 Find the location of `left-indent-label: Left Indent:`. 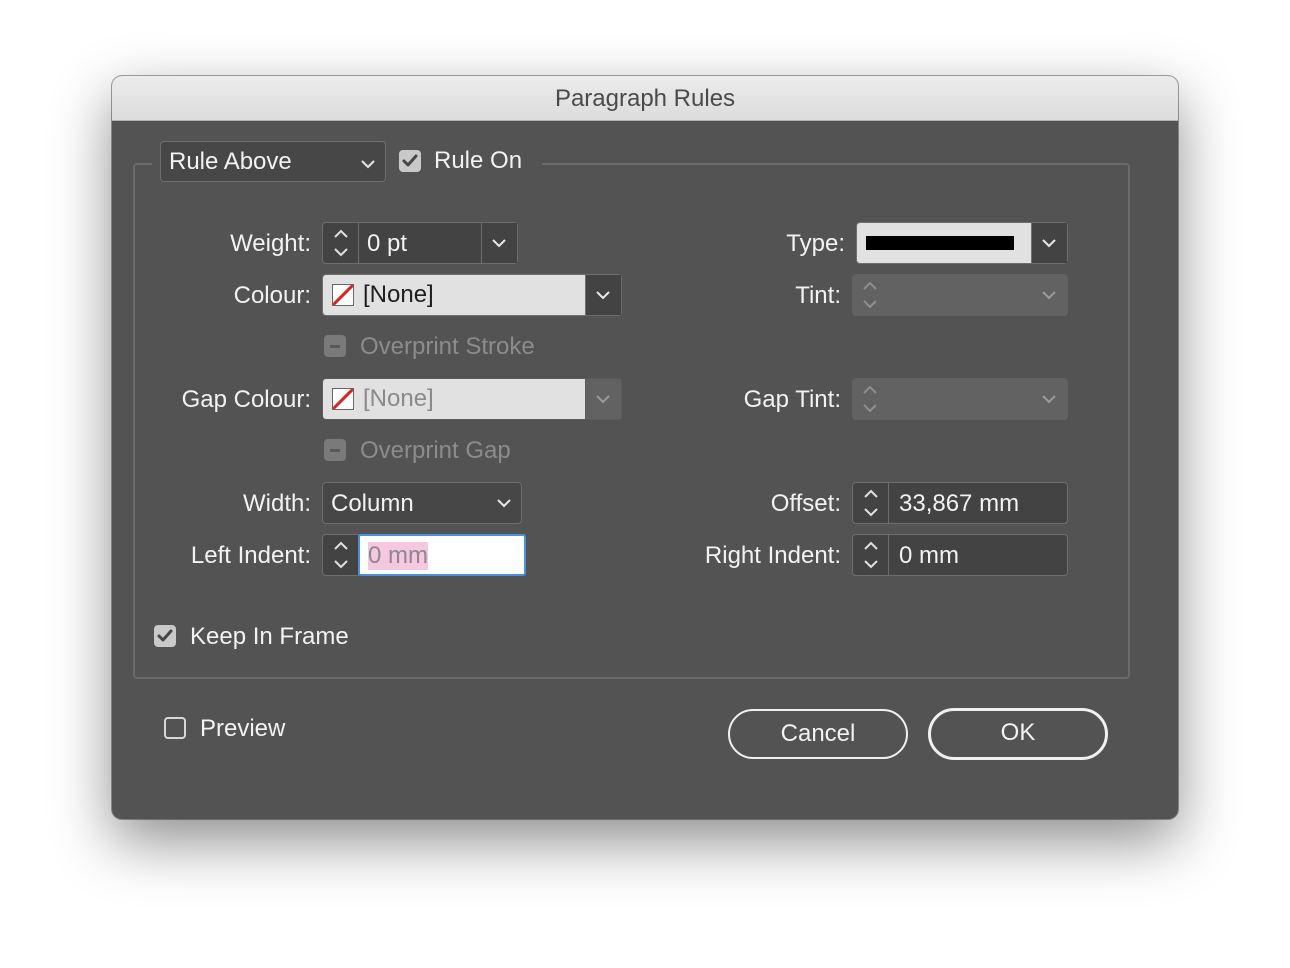

left-indent-label: Left Indent: is located at coordinates (250, 555).